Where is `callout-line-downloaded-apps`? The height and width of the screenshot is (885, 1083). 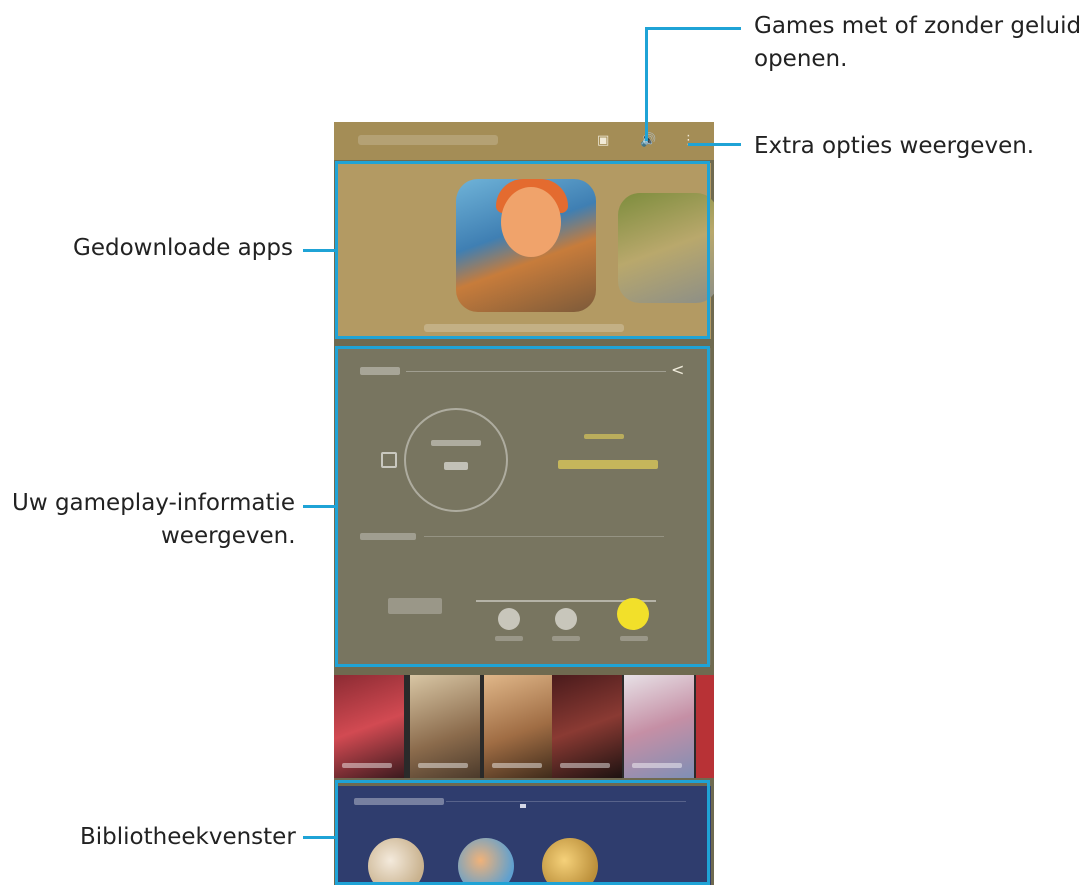
callout-line-downloaded-apps is located at coordinates (319, 250).